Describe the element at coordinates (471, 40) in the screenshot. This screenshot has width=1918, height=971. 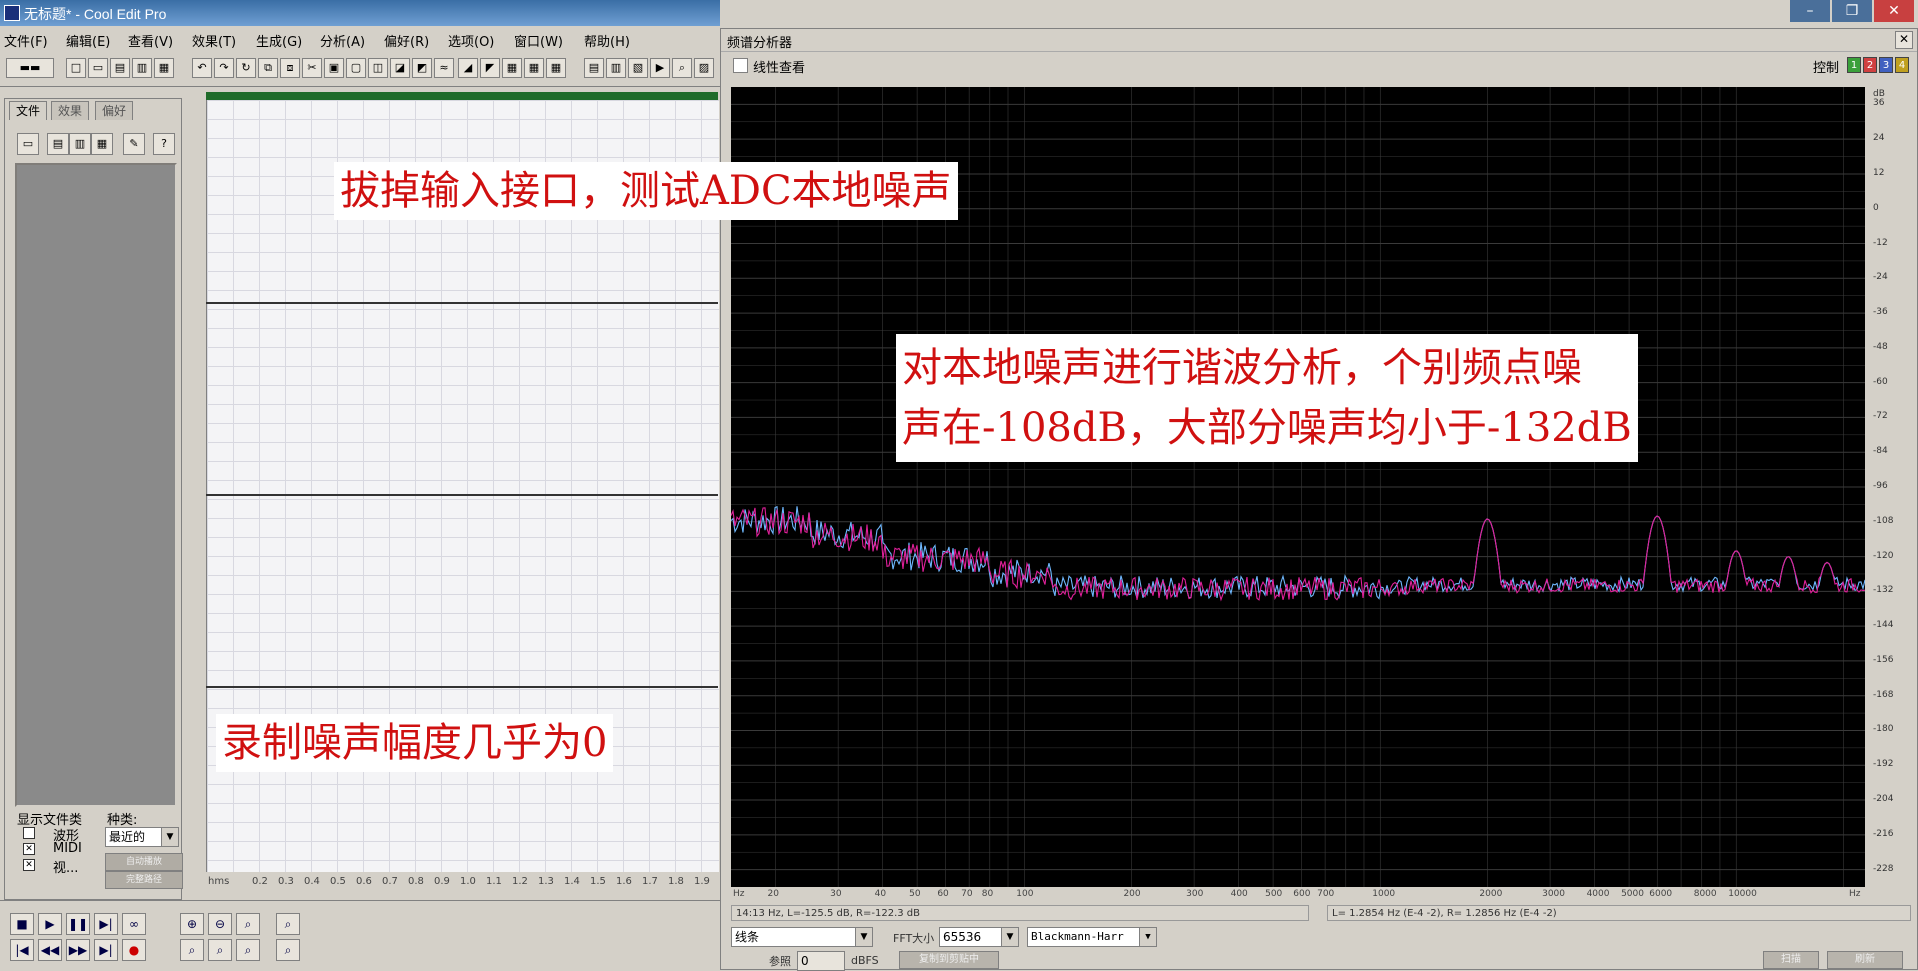
I see `menu-options: 选项(O)` at that location.